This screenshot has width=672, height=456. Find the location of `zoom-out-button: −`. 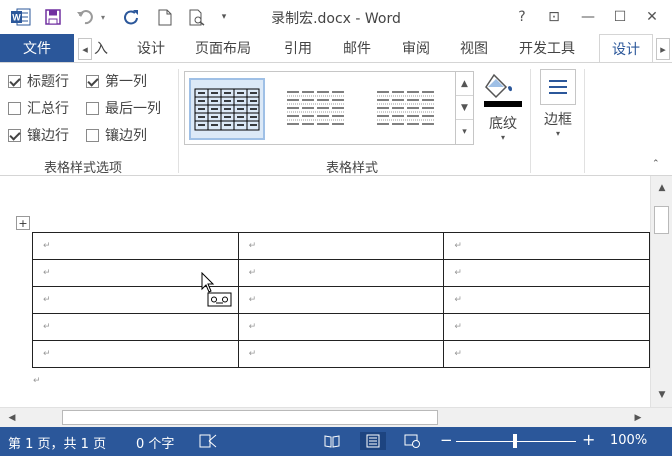

zoom-out-button: − is located at coordinates (446, 440).